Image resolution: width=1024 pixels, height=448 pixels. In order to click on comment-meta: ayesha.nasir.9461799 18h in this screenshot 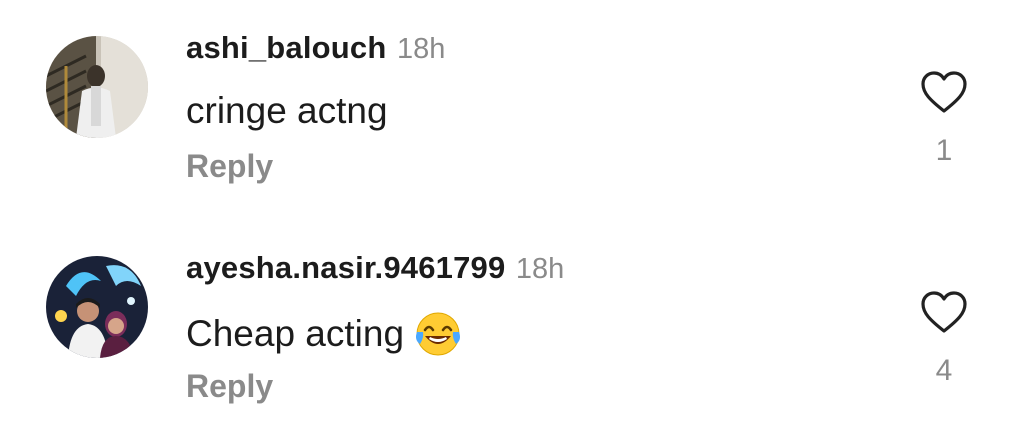, I will do `click(375, 268)`.